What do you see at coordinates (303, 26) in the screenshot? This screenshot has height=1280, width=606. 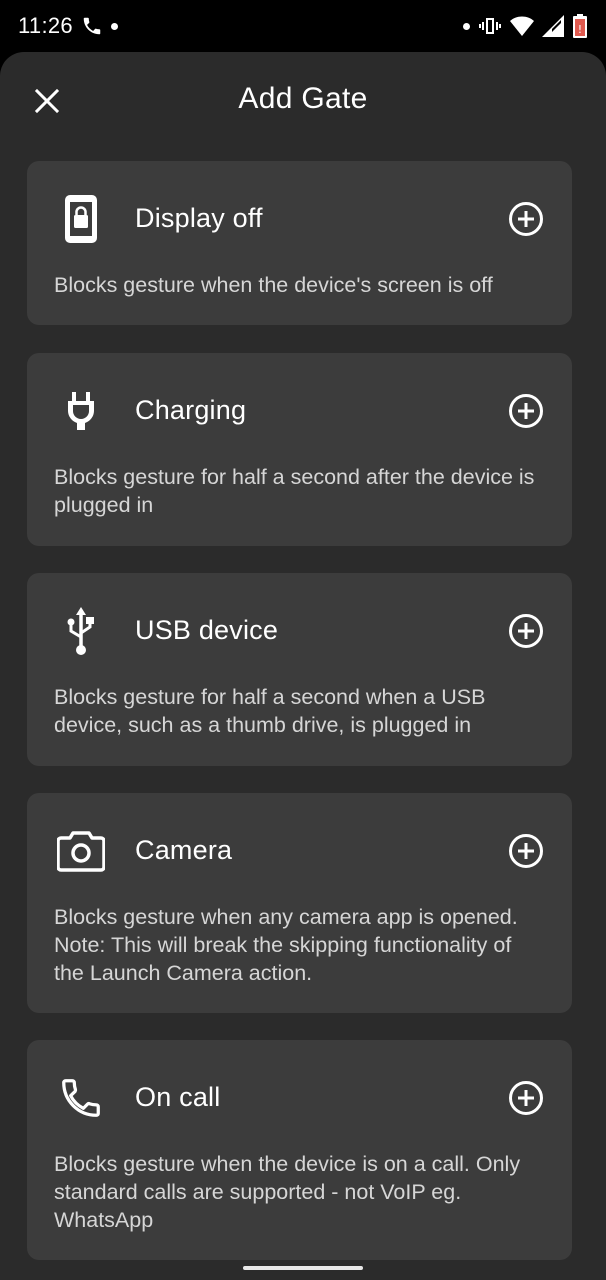 I see `status-bar: 11:26 !` at bounding box center [303, 26].